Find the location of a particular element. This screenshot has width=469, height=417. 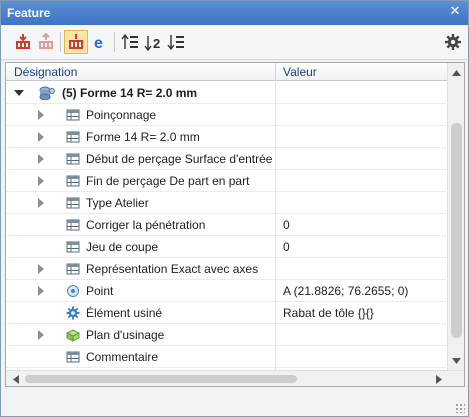

remove-feature-icon is located at coordinates (46, 41).